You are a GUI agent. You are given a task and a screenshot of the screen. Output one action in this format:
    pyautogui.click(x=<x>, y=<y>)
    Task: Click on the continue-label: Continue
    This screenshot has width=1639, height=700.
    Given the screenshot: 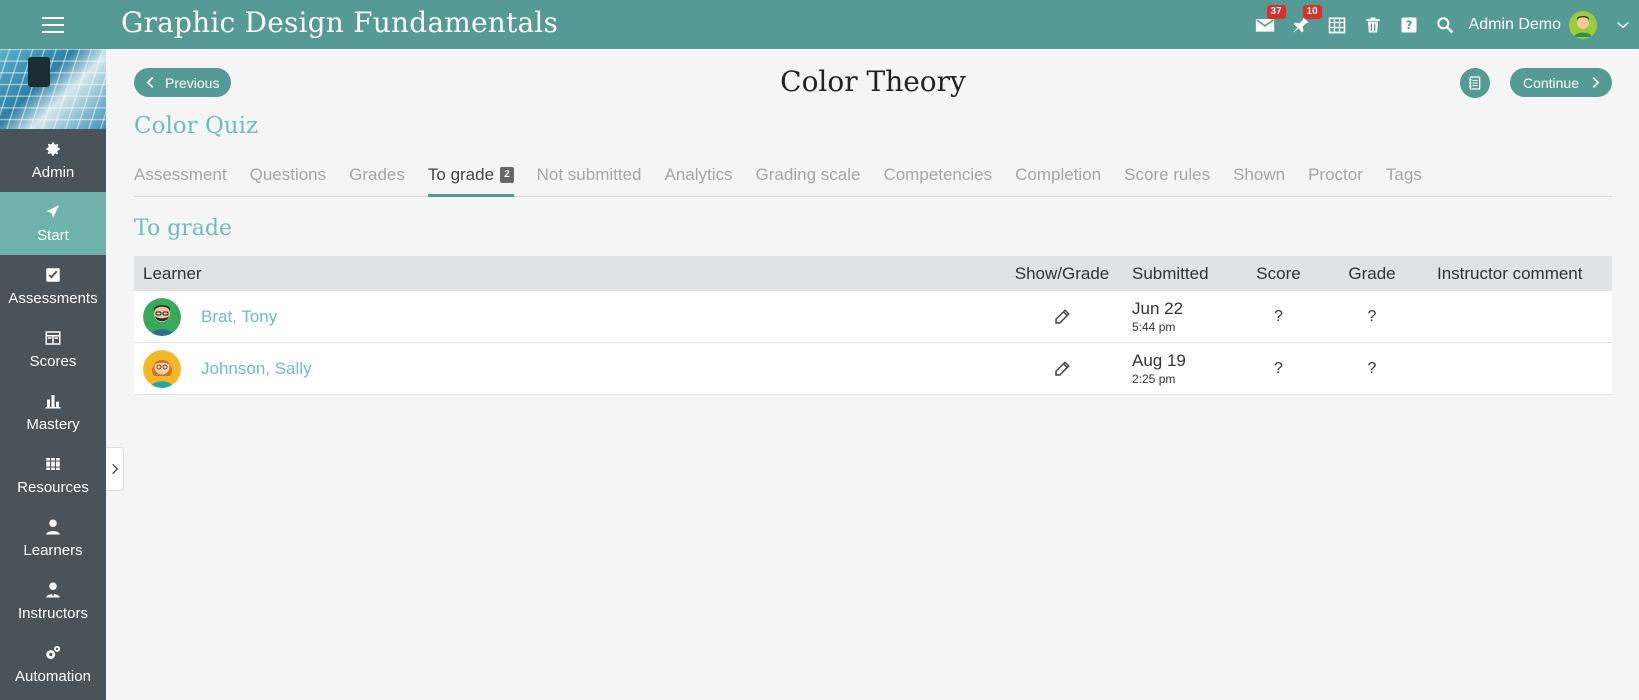 What is the action you would take?
    pyautogui.click(x=1550, y=82)
    